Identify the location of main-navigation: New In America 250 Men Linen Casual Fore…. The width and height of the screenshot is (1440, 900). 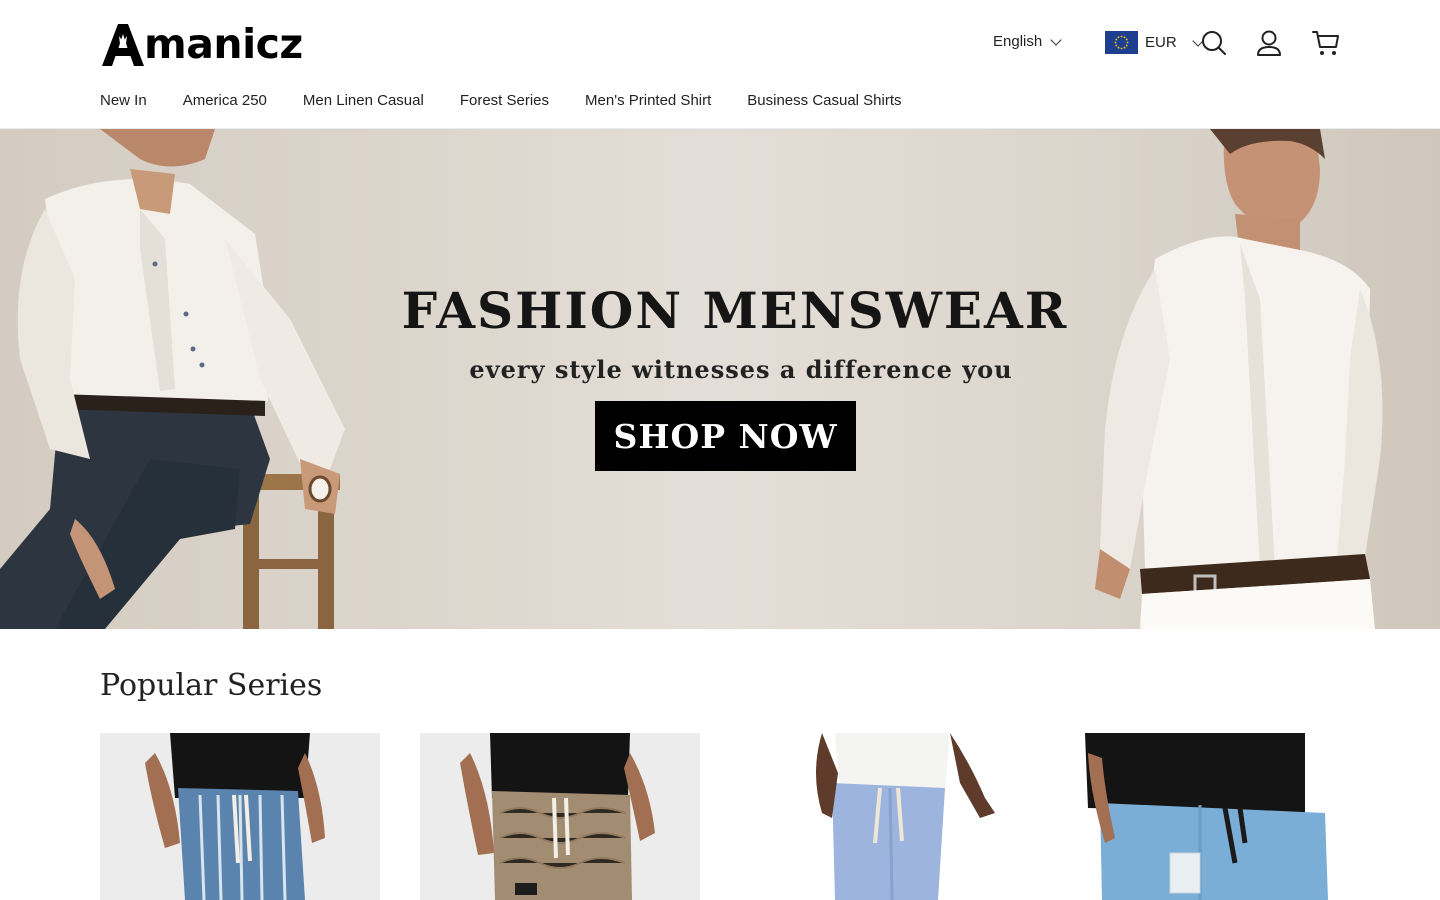
(501, 100).